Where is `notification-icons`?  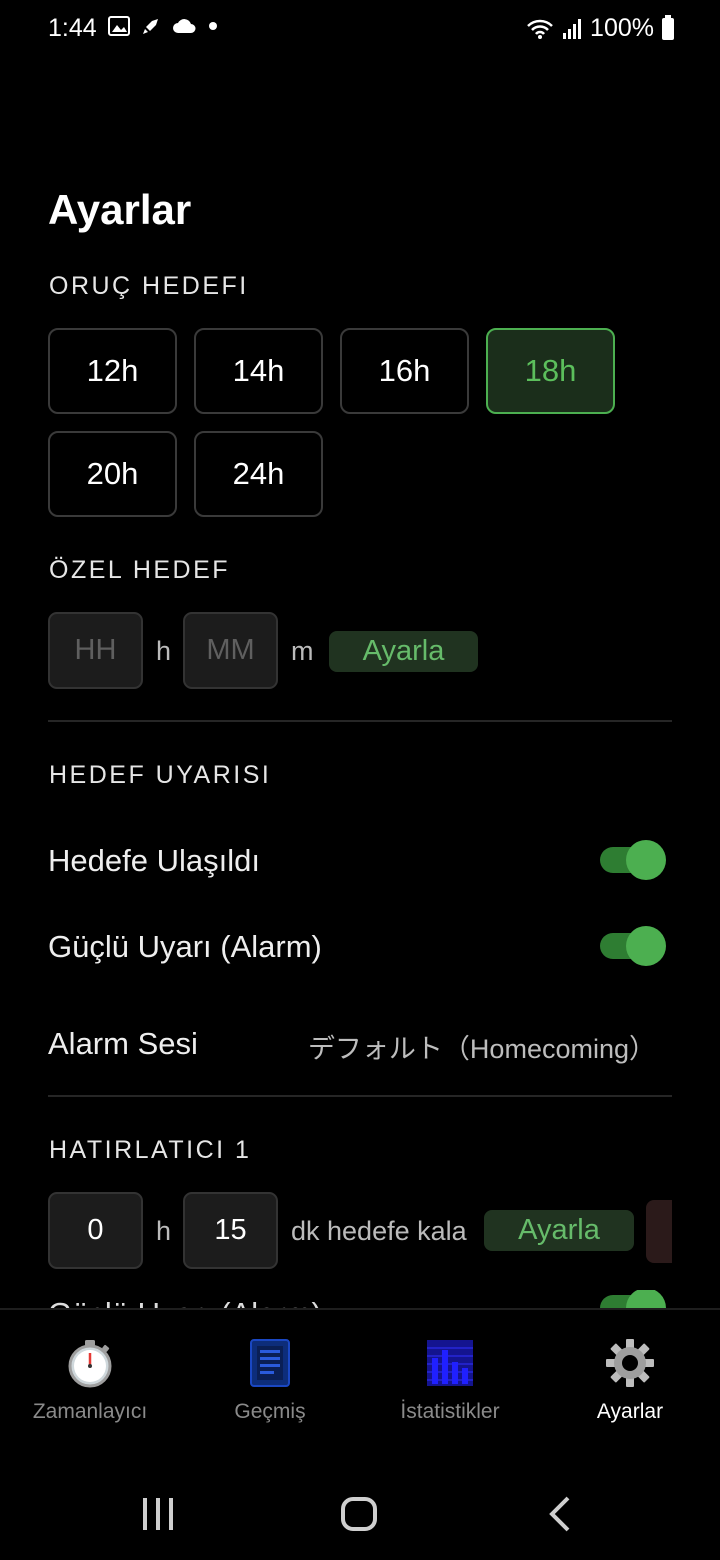 notification-icons is located at coordinates (163, 26).